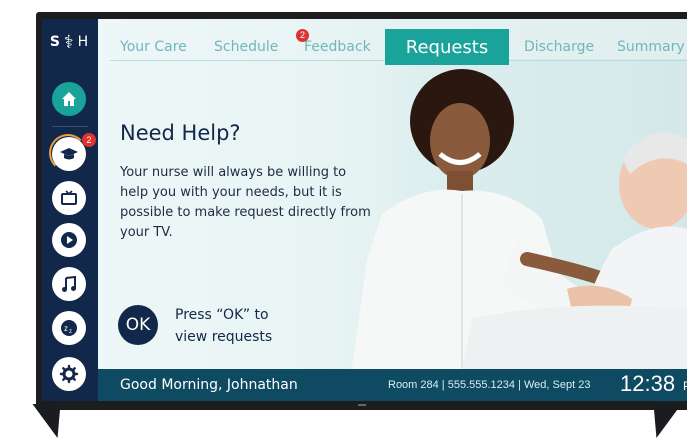 This screenshot has width=687, height=442. What do you see at coordinates (685, 386) in the screenshot?
I see `clock-ampm: PM` at bounding box center [685, 386].